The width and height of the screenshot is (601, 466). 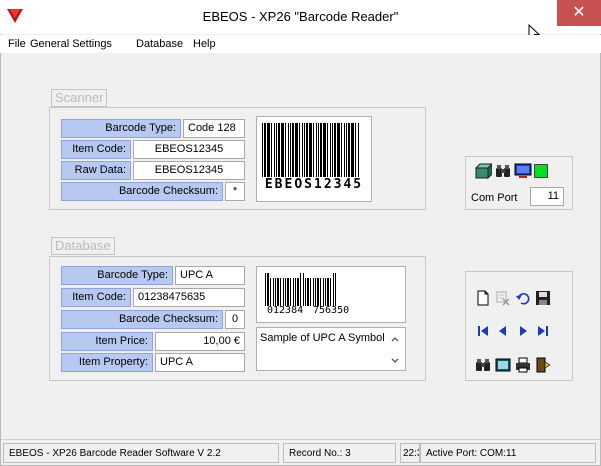 What do you see at coordinates (579, 13) in the screenshot?
I see `close-button: ✕` at bounding box center [579, 13].